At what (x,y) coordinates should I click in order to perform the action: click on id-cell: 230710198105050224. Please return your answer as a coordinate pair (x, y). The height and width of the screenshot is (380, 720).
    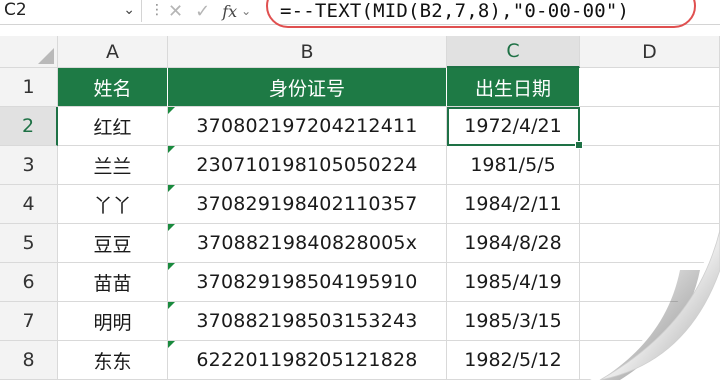
    Looking at the image, I should click on (307, 165).